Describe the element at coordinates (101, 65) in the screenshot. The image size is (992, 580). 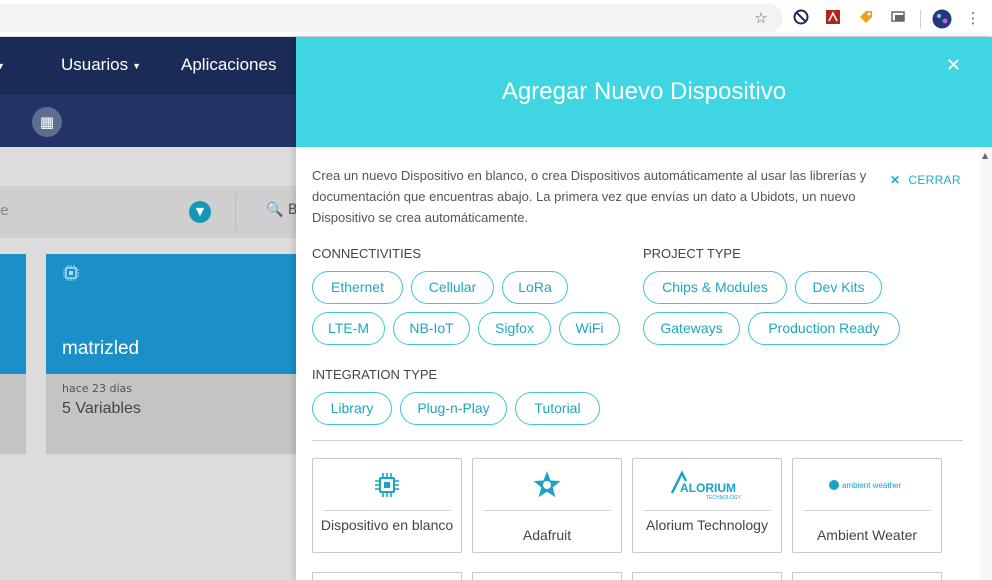
I see `nav-users: Usuarios ▼` at that location.